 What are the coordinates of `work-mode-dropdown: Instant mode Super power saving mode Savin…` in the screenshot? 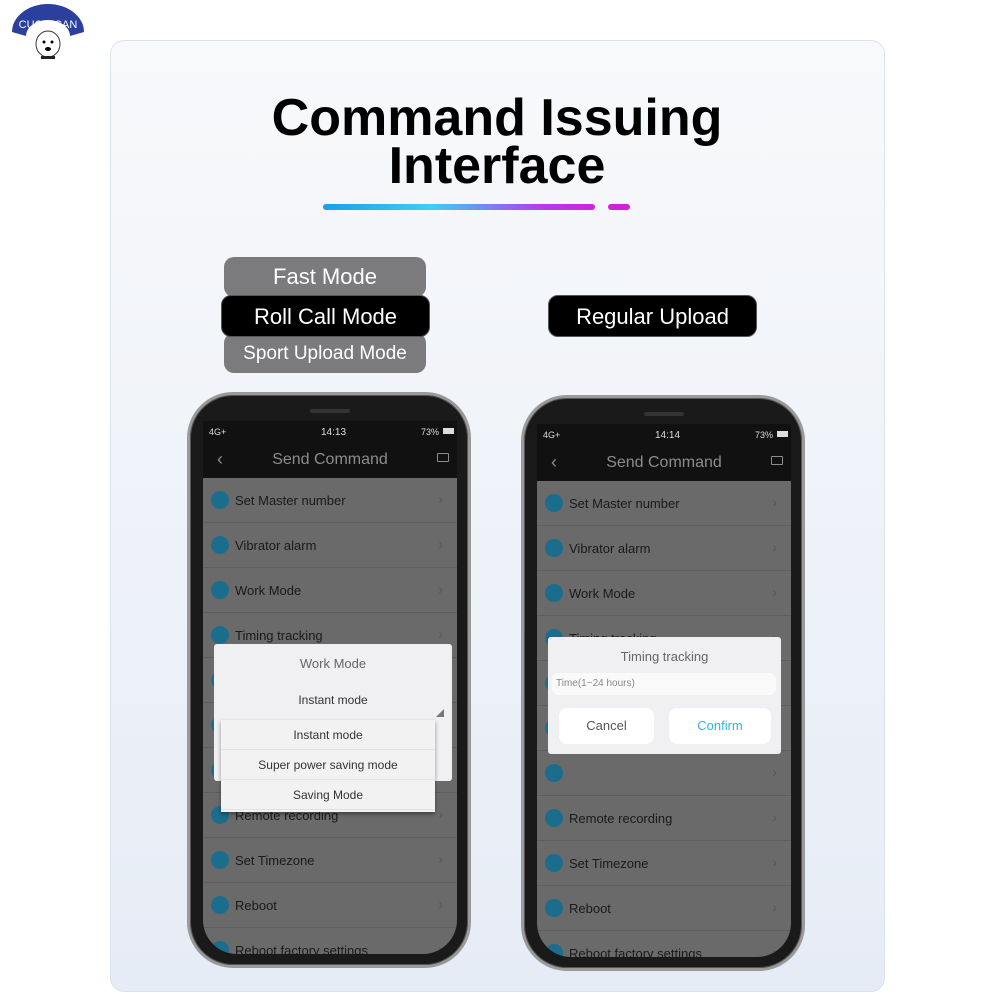 It's located at (328, 766).